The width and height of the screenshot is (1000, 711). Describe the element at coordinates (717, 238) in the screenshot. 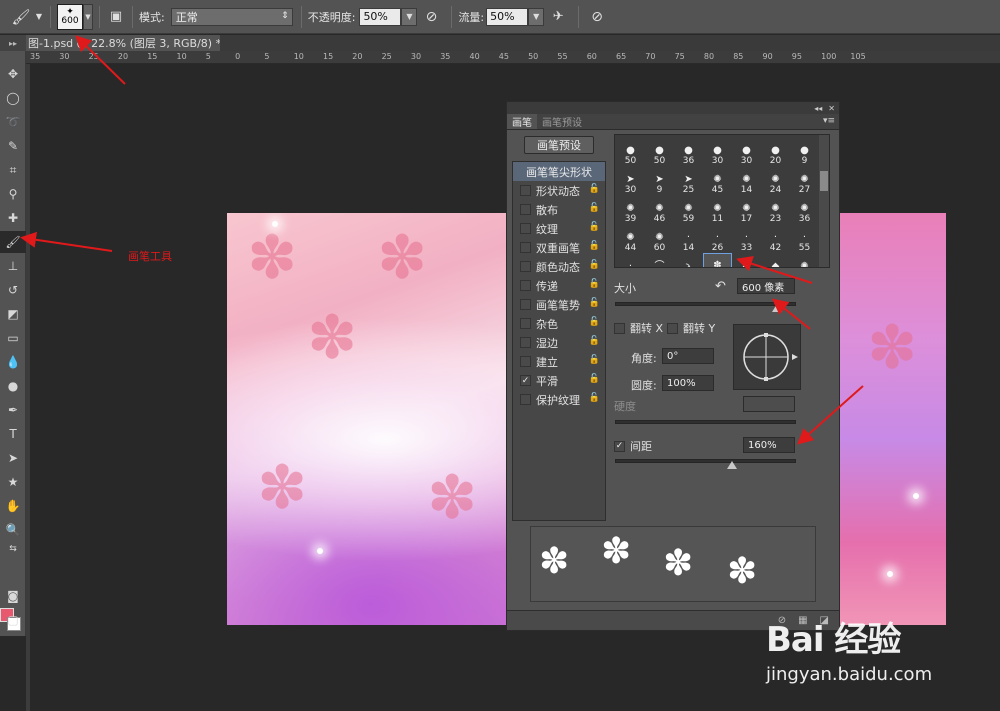

I see `brush-tip-cell: · 26` at that location.